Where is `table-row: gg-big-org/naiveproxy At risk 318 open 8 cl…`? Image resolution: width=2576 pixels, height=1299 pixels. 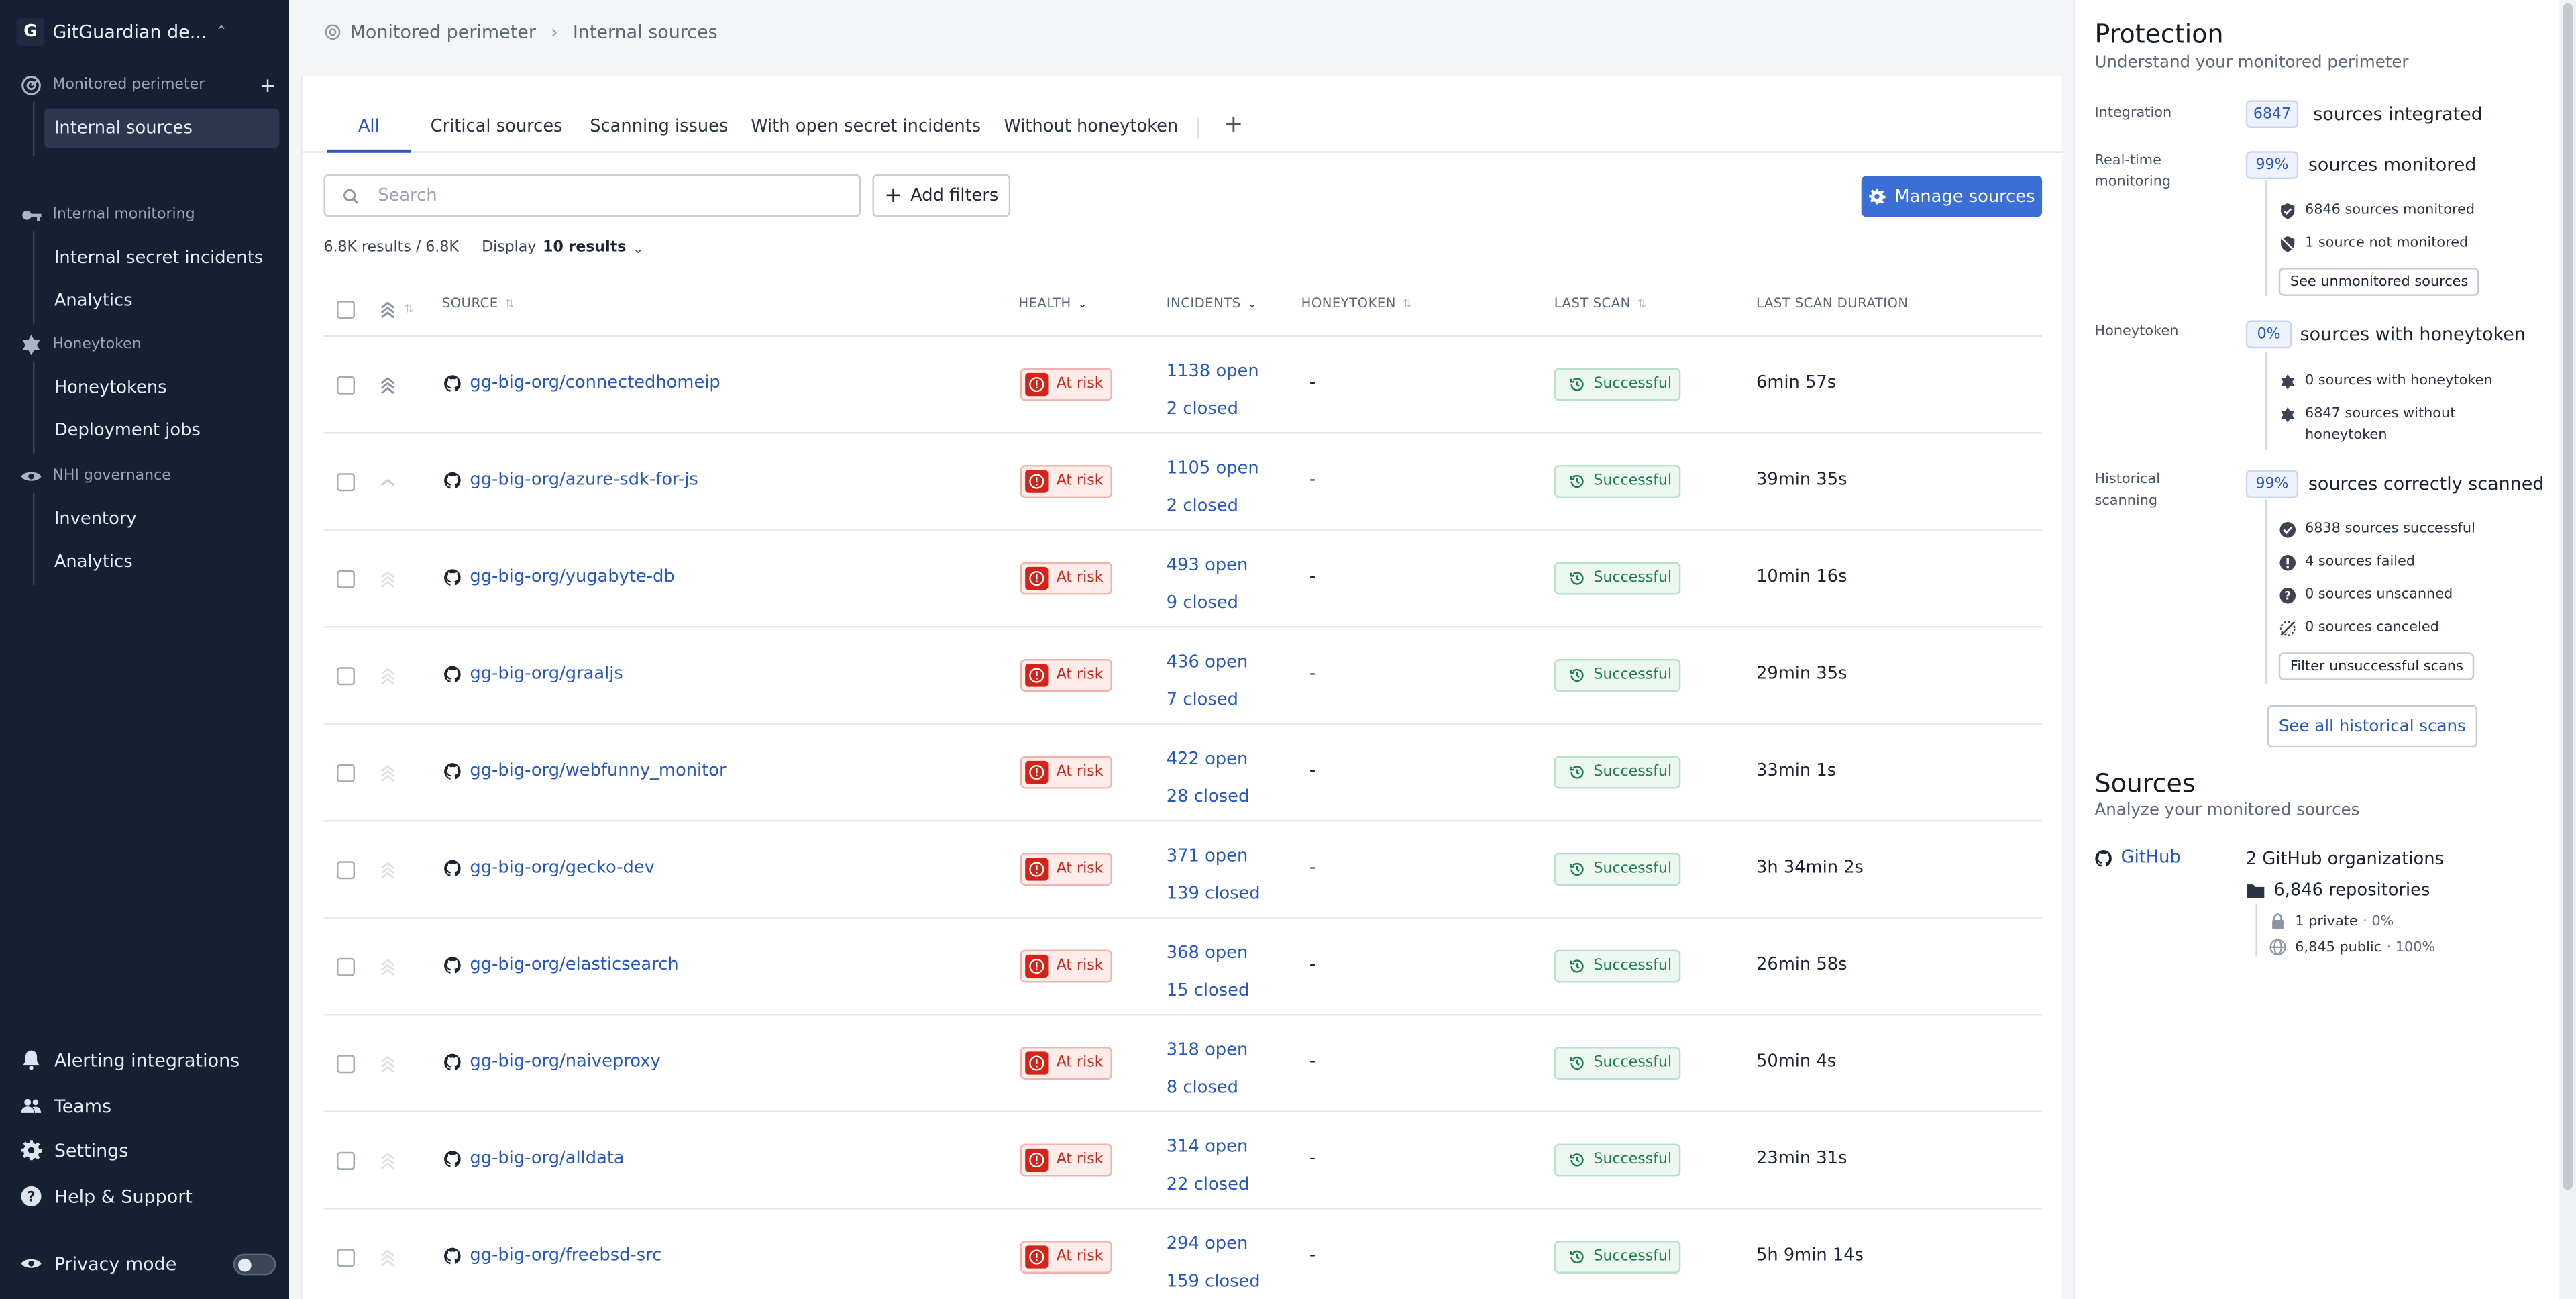 table-row: gg-big-org/naiveproxy At risk 318 open 8 cl… is located at coordinates (1183, 1063).